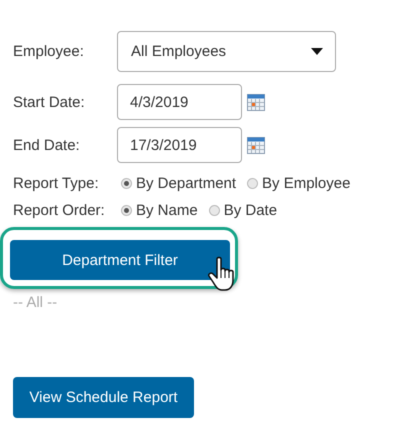  Describe the element at coordinates (59, 210) in the screenshot. I see `field-label: Report Order:` at that location.